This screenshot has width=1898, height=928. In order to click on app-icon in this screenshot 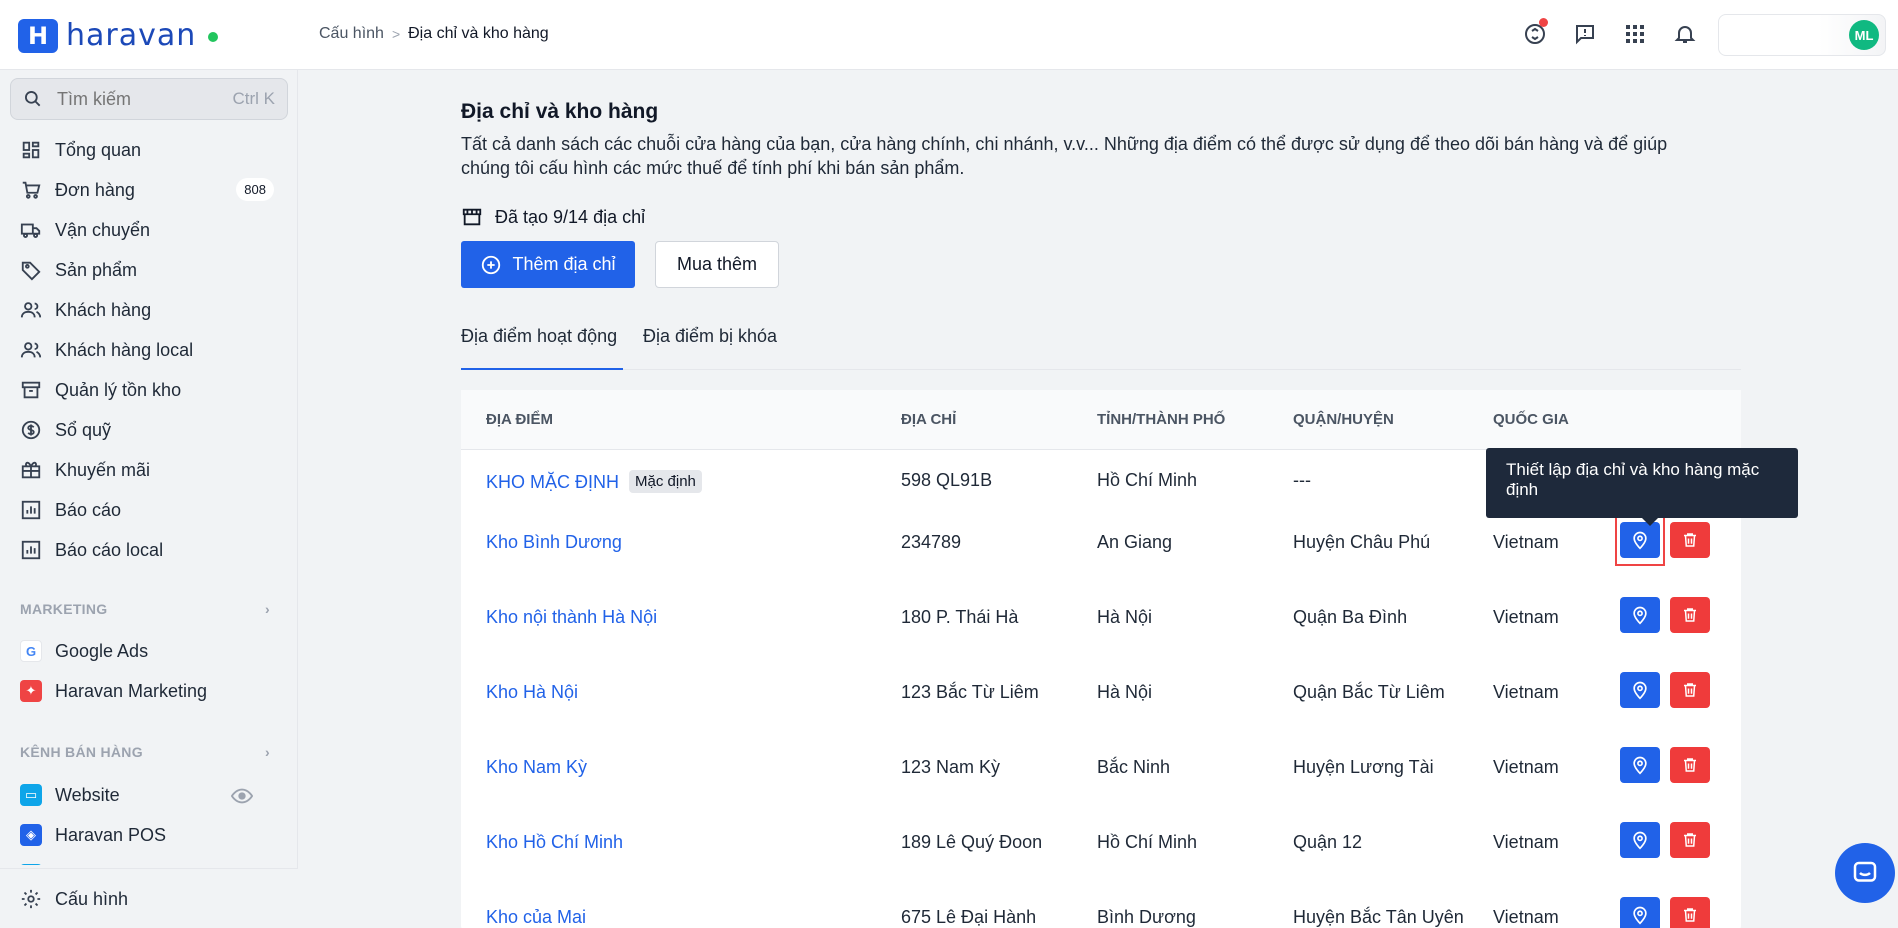, I will do `click(31, 864)`.